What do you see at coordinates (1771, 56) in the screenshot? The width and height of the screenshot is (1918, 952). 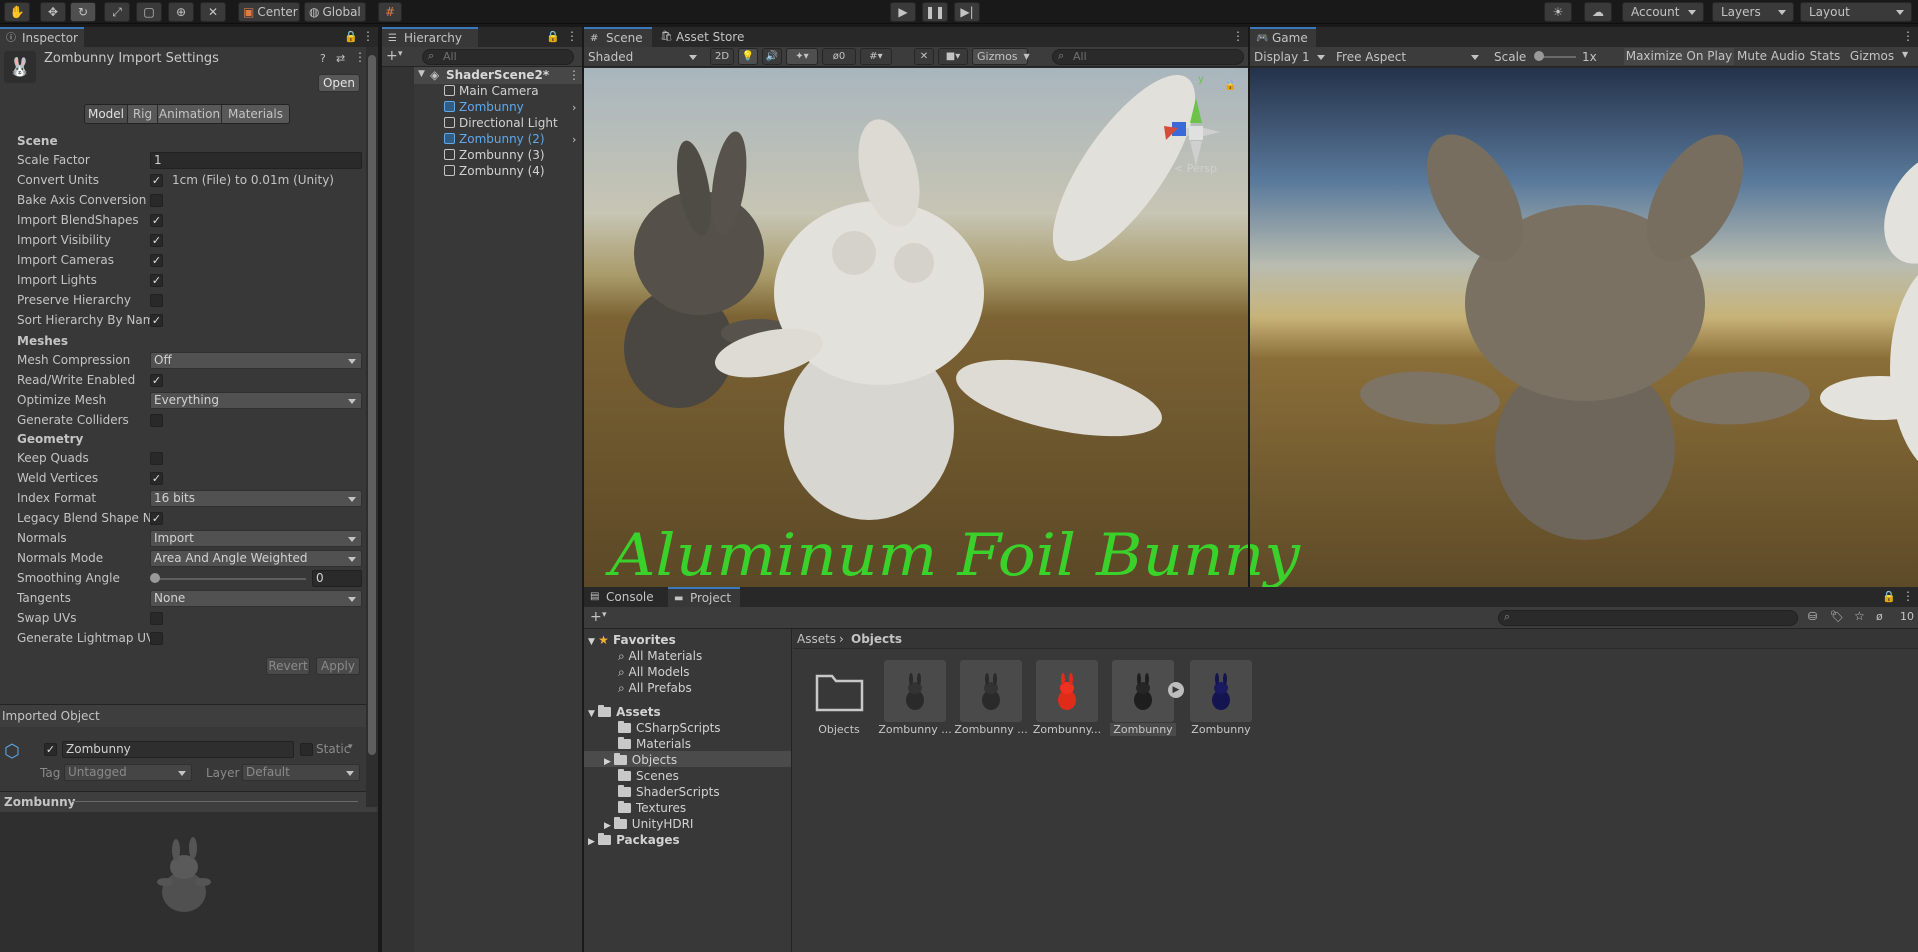 I see `mute-audio-toggle: Mute Audio` at bounding box center [1771, 56].